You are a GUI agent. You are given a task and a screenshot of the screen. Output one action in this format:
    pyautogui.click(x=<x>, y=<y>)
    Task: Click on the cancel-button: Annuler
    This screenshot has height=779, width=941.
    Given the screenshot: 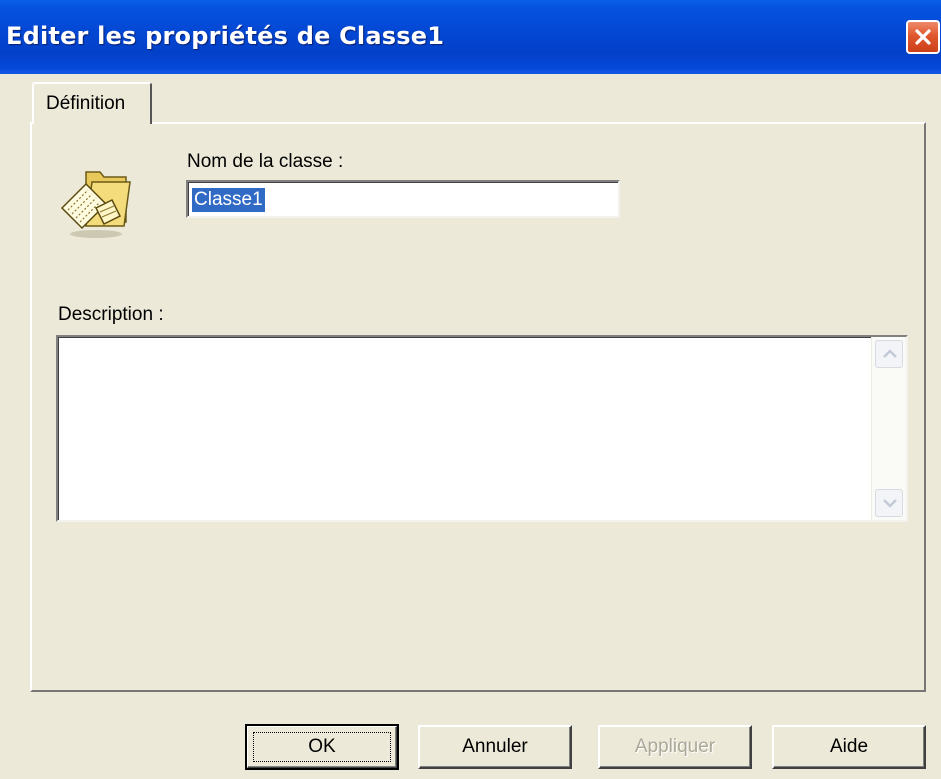 What is the action you would take?
    pyautogui.click(x=495, y=747)
    